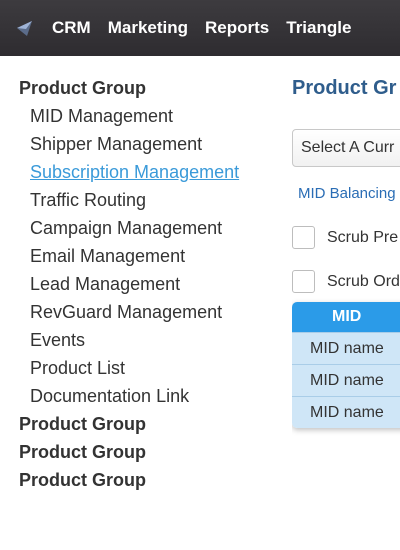  Describe the element at coordinates (116, 144) in the screenshot. I see `sidebar-item-shipper-management: Shipper Management` at that location.